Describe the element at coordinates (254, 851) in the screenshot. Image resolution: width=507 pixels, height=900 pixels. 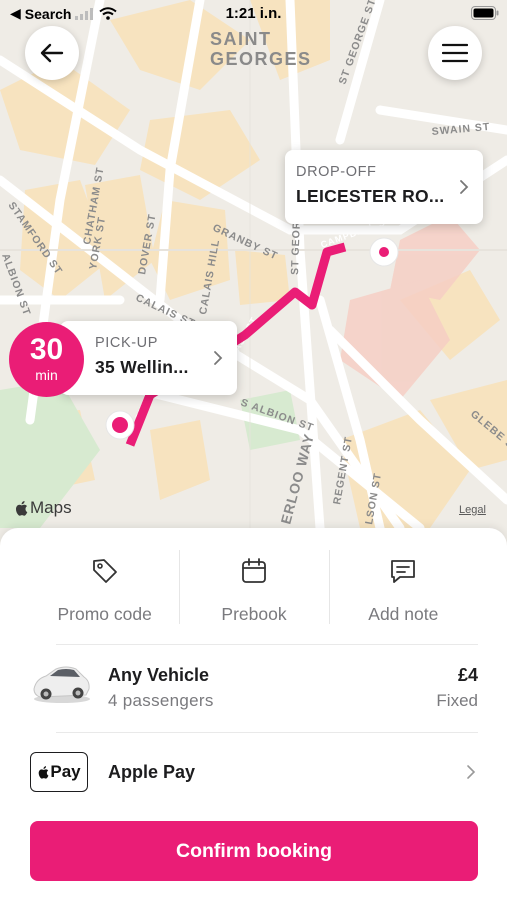
I see `confirm-booking-button: Confirm booking` at that location.